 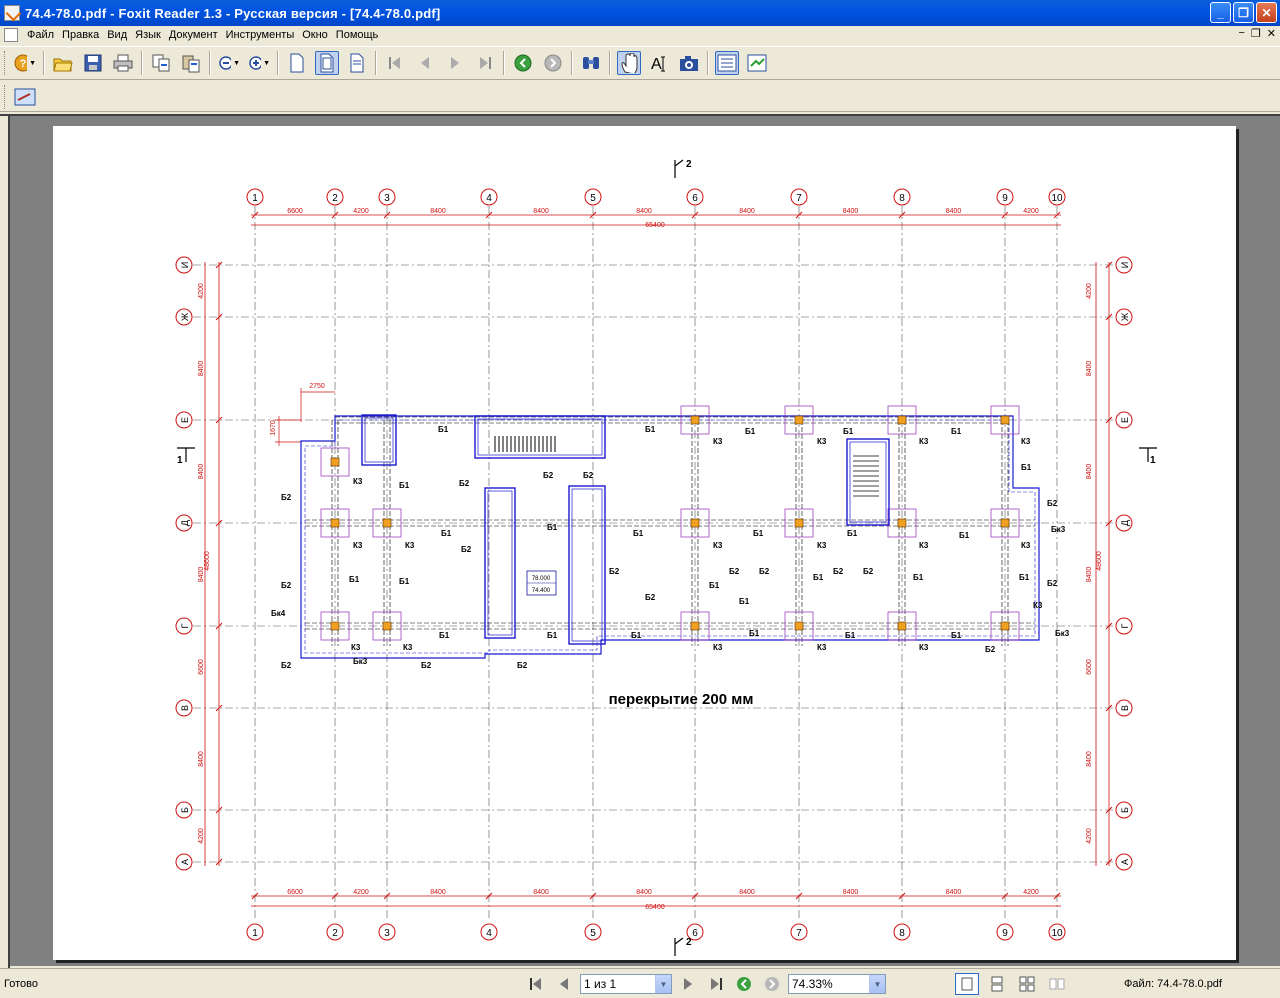 What do you see at coordinates (1027, 984) in the screenshot?
I see `facing-layout-icon` at bounding box center [1027, 984].